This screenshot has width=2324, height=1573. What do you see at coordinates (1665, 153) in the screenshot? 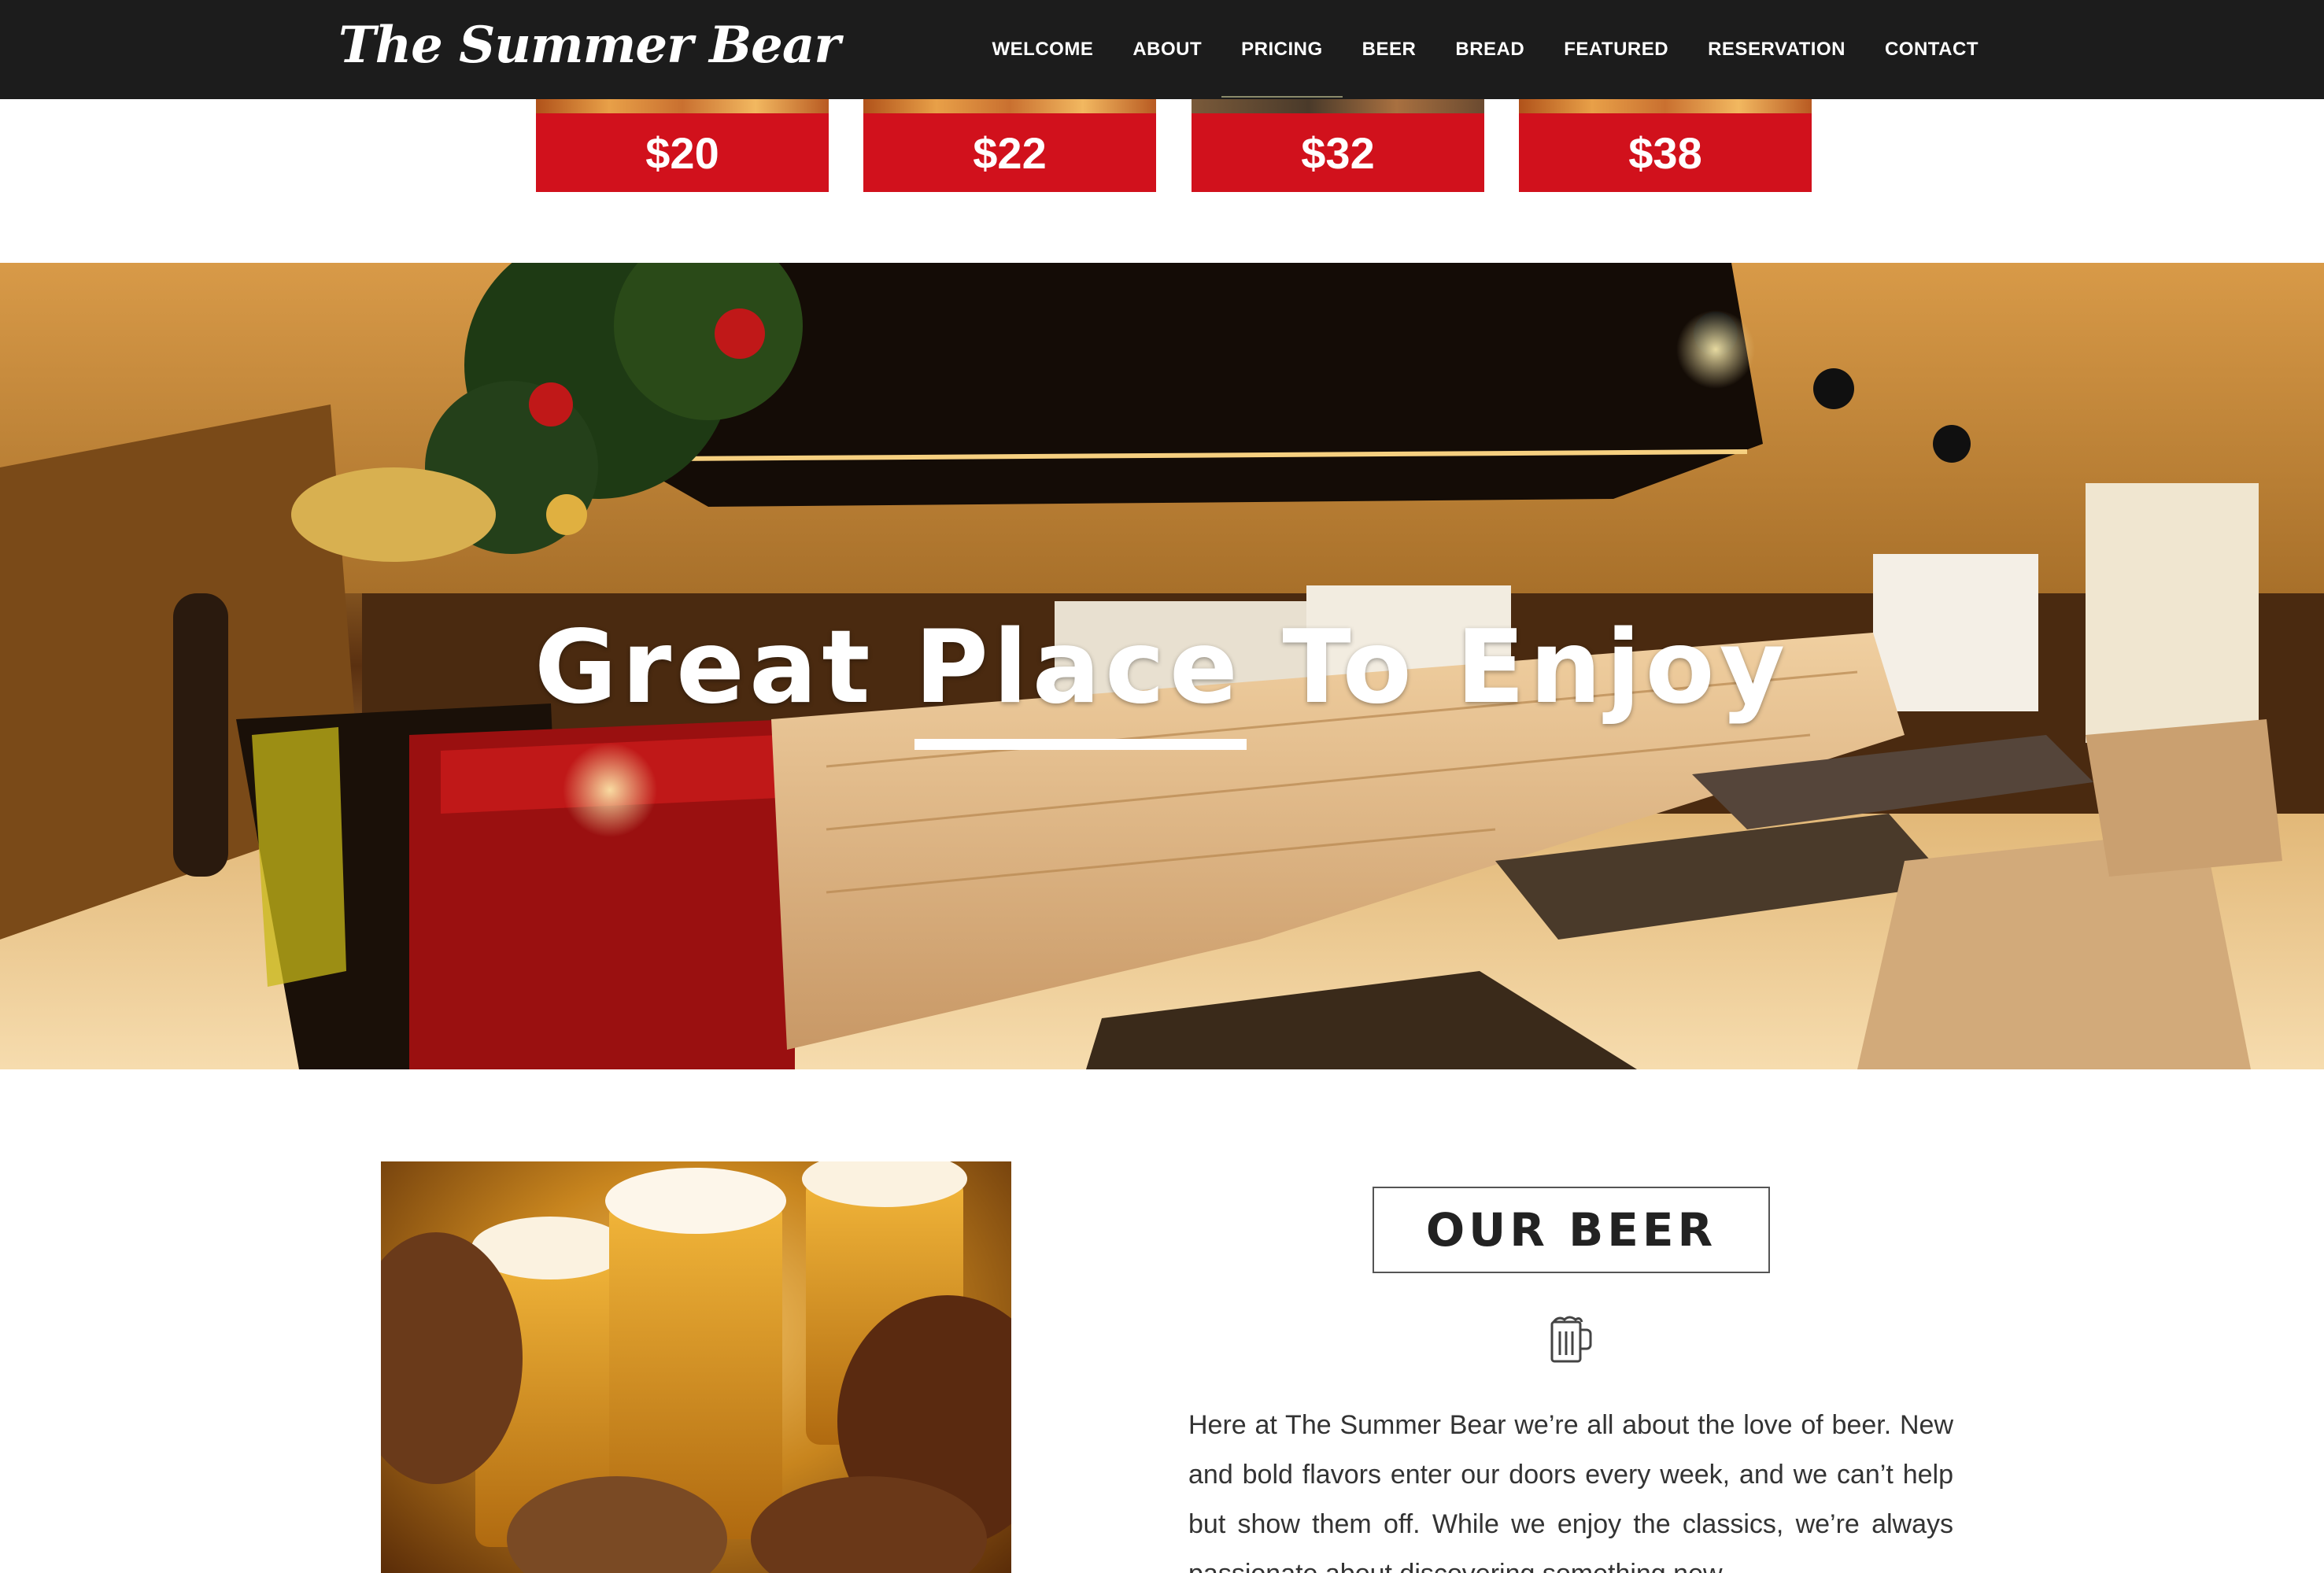
I see `price-label: $38` at bounding box center [1665, 153].